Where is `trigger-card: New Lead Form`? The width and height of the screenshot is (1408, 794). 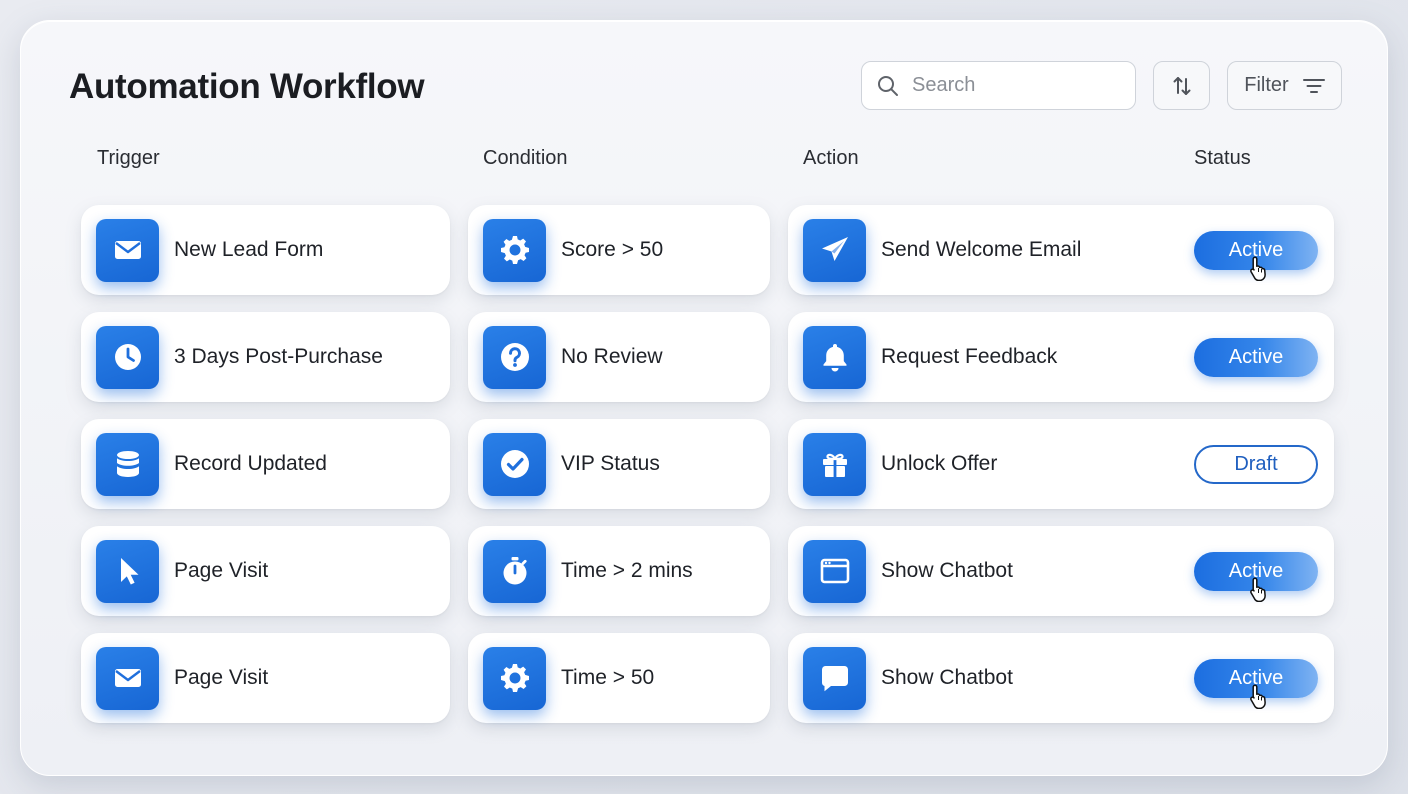 trigger-card: New Lead Form is located at coordinates (265, 250).